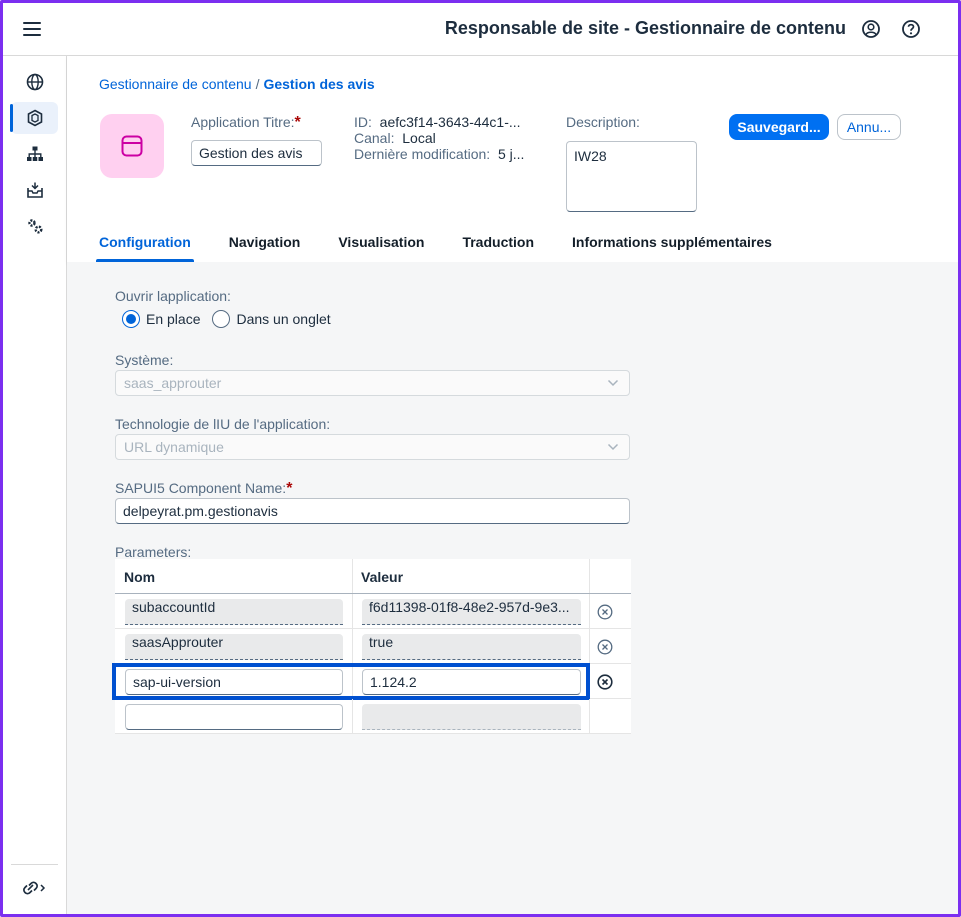  Describe the element at coordinates (631, 176) in the screenshot. I see `description-textarea: IW28` at that location.